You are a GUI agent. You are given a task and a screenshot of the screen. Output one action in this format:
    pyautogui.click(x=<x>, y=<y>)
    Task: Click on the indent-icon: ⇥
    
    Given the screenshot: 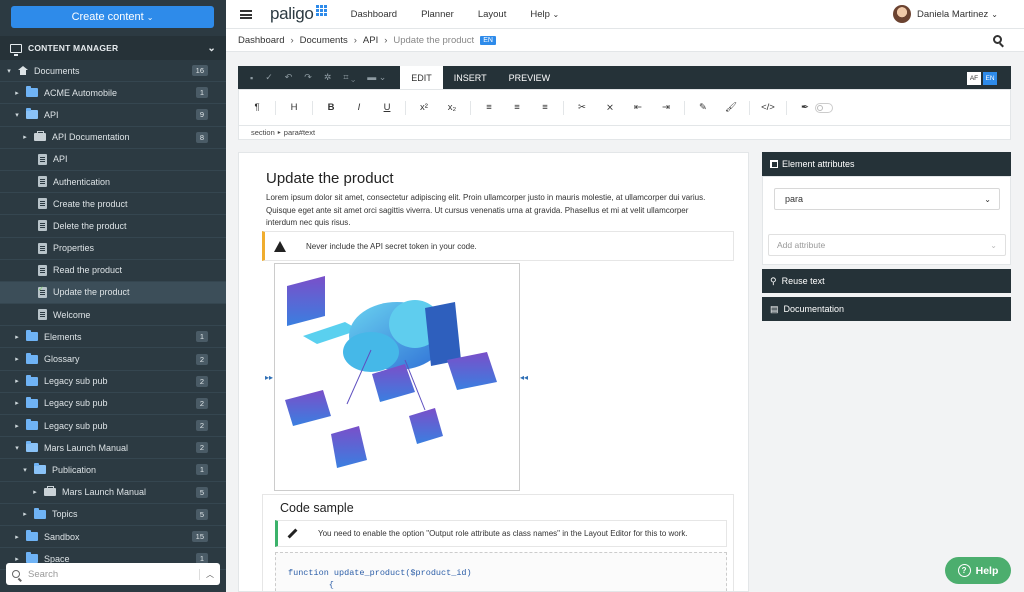 What is the action you would take?
    pyautogui.click(x=666, y=107)
    